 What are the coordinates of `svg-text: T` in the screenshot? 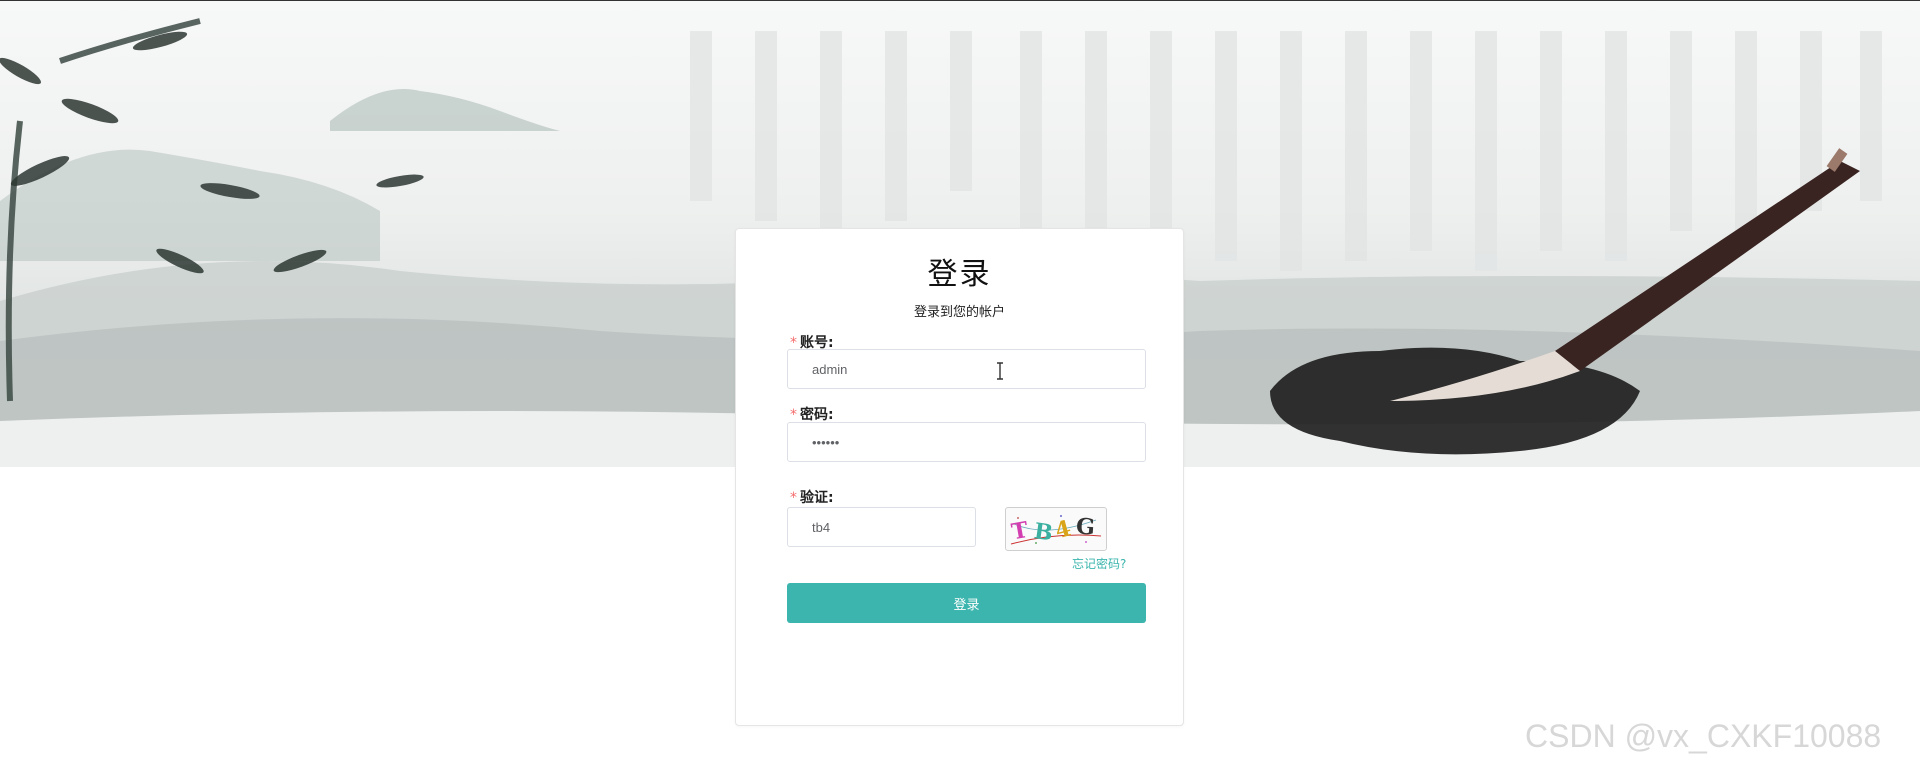 It's located at (1020, 531).